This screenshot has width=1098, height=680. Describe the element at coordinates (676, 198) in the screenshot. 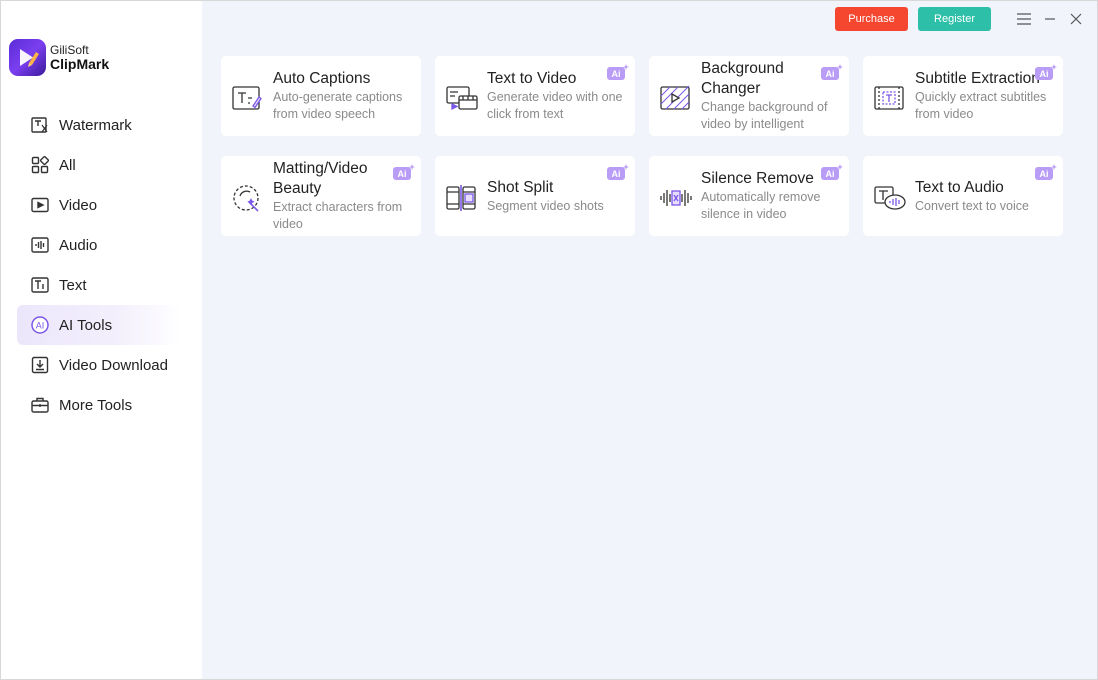

I see `silence-remove-icon` at that location.